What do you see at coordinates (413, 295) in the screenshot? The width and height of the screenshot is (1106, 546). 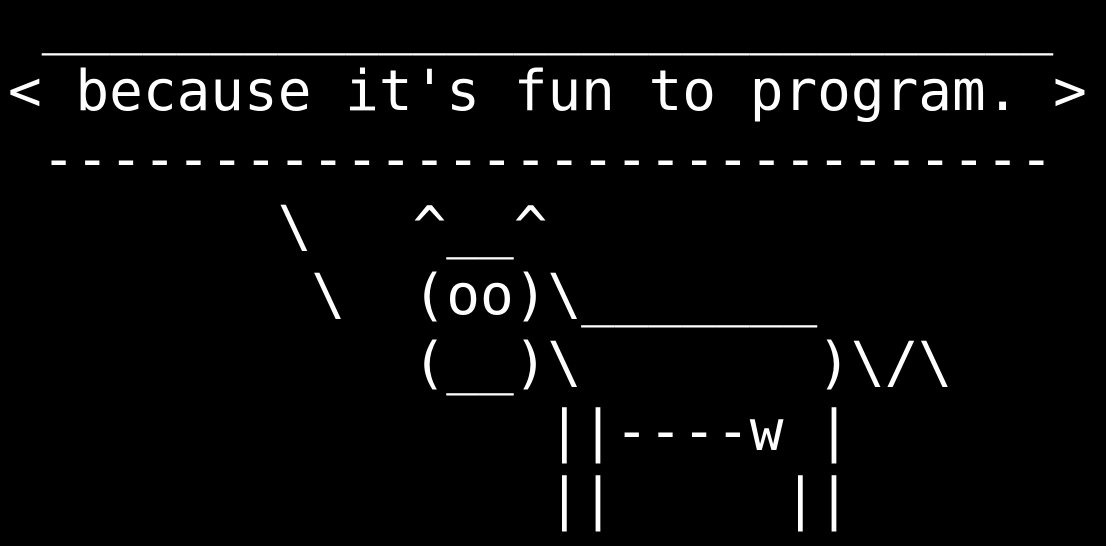 I see `cow-eyes-line: \ (oo)\_______` at bounding box center [413, 295].